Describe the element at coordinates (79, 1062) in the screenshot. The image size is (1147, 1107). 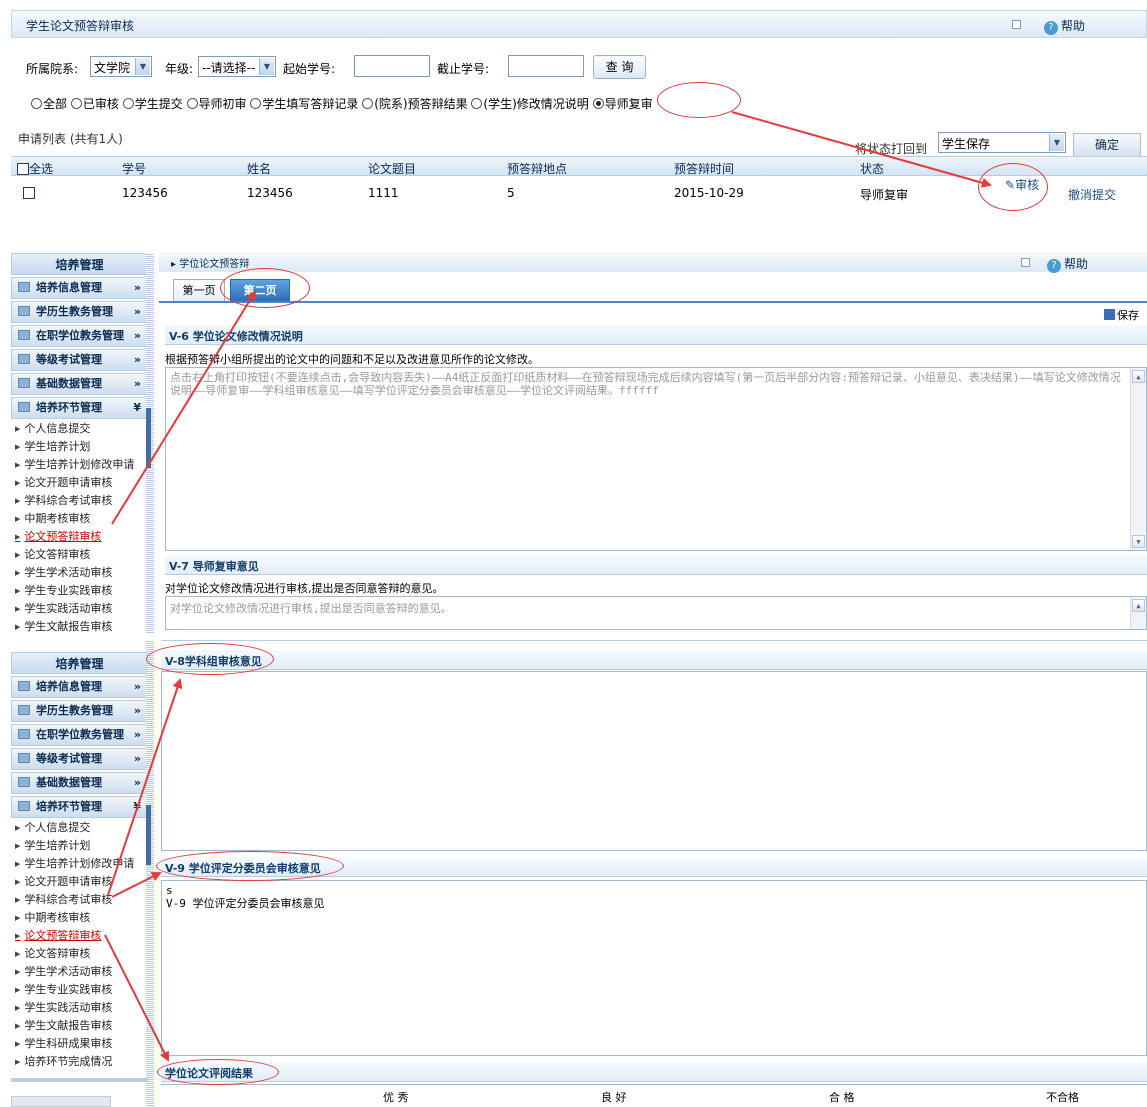
I see `sidebar-subitem: 培养环节完成情况` at that location.